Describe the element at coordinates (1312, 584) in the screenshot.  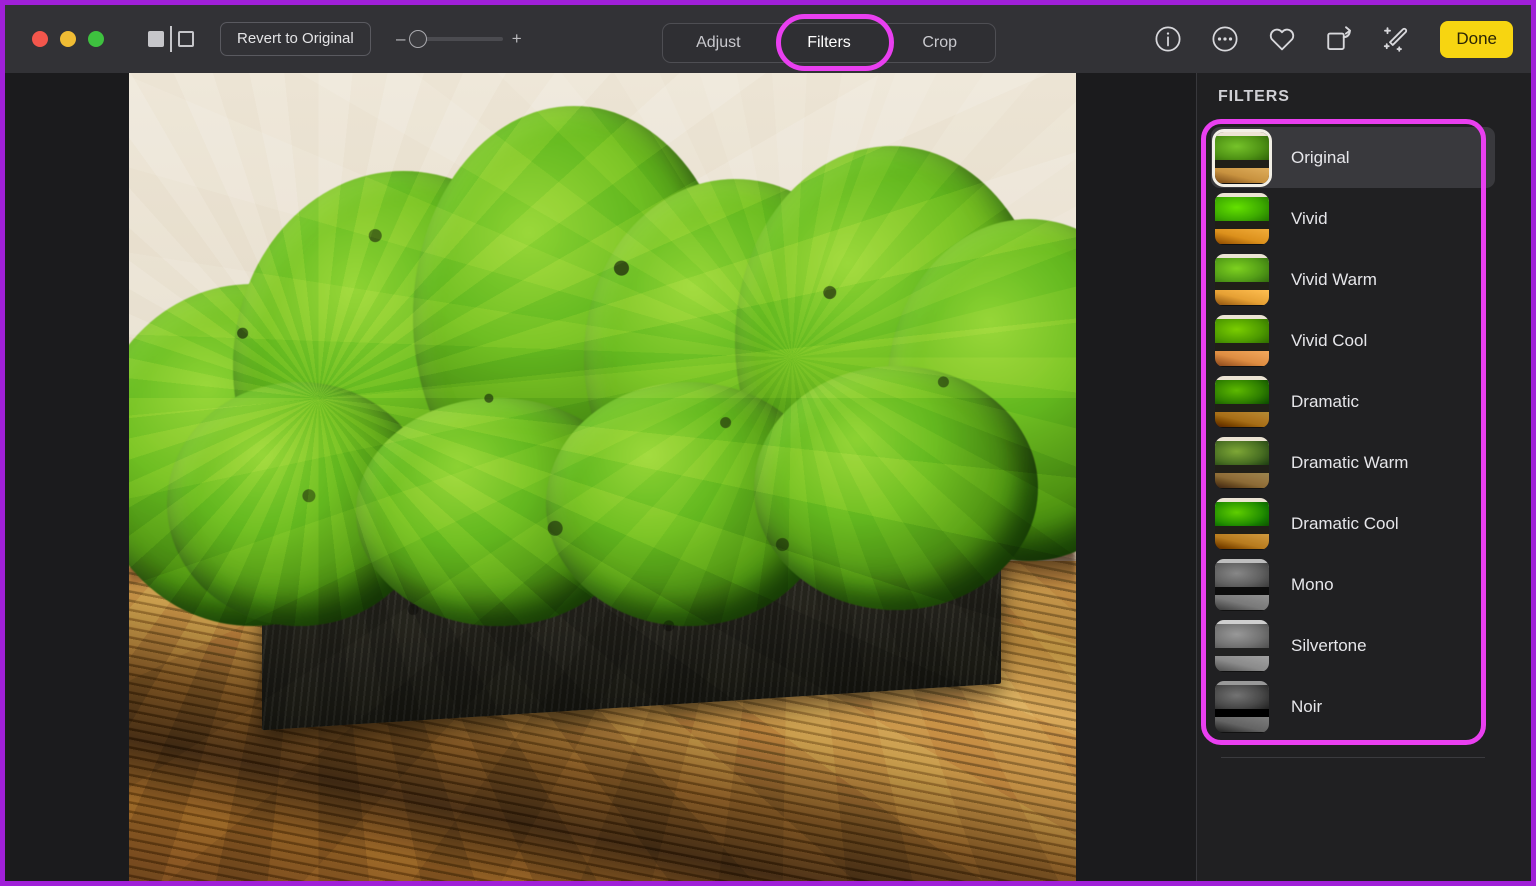
I see `filter-label: Mono` at that location.